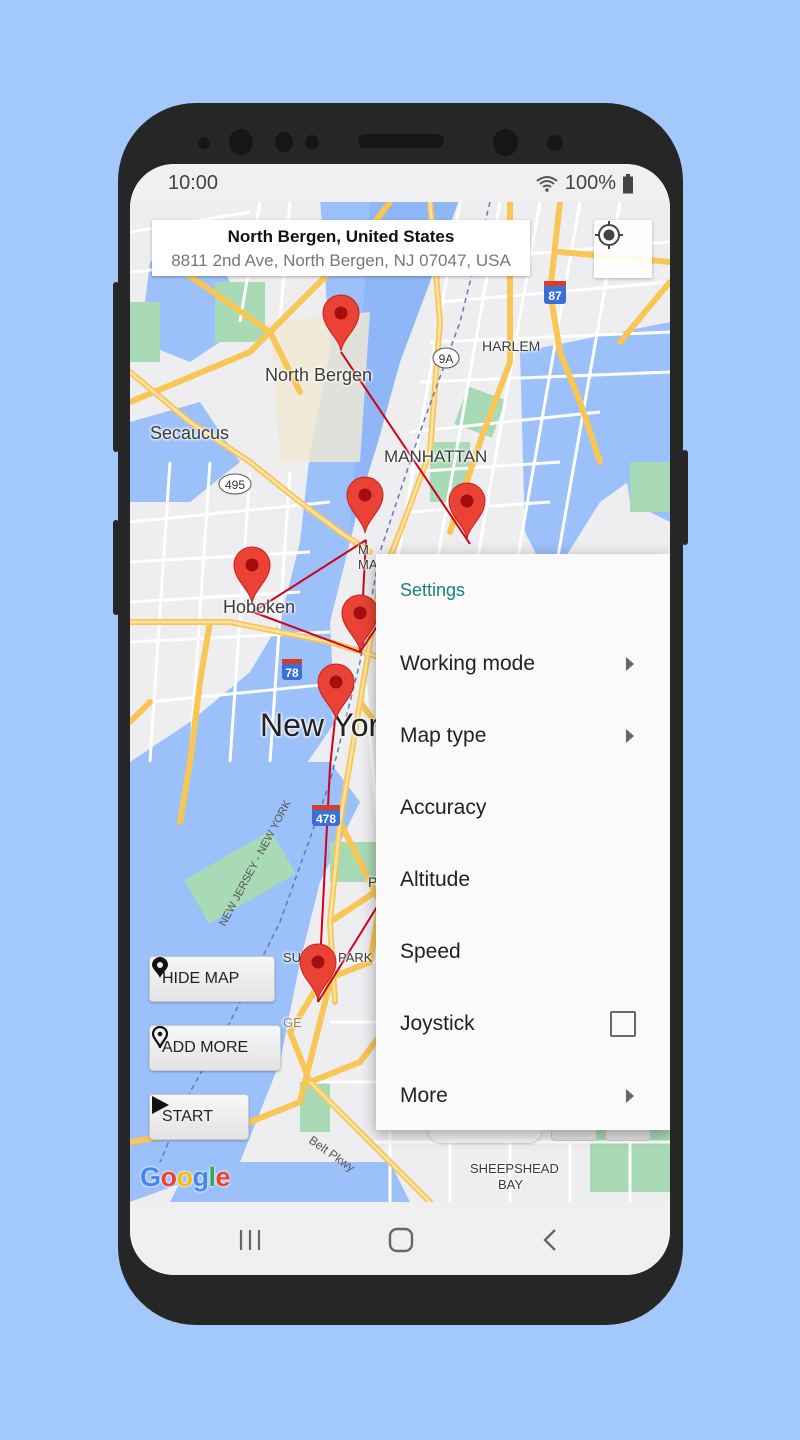 This screenshot has height=1440, width=800. I want to click on shield-78: 78, so click(292, 673).